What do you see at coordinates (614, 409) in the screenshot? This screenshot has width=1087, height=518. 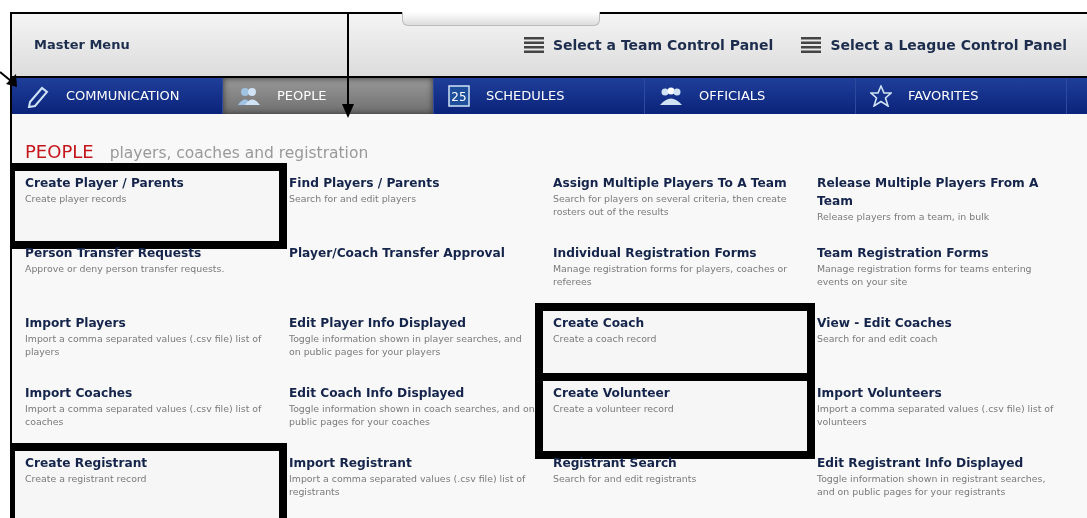 I see `link-description: Create a volunteer record` at bounding box center [614, 409].